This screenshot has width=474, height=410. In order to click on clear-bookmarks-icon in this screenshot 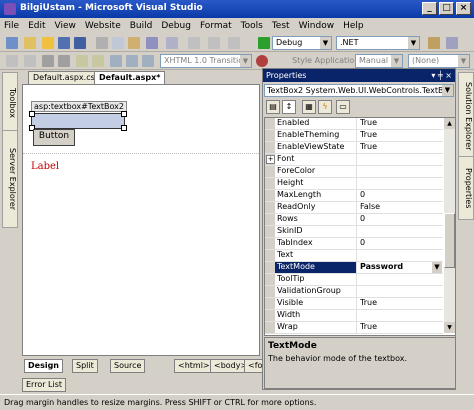, I will do `click(148, 61)`.